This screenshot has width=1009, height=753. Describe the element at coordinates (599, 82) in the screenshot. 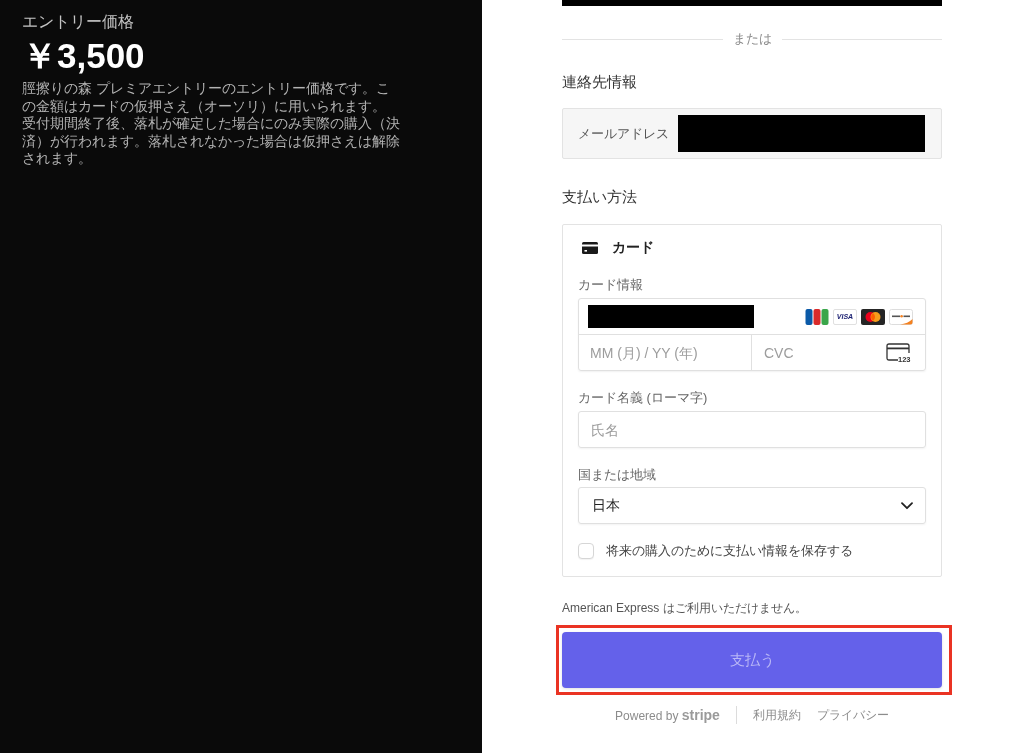

I see `section-heading: 連絡先情報` at that location.